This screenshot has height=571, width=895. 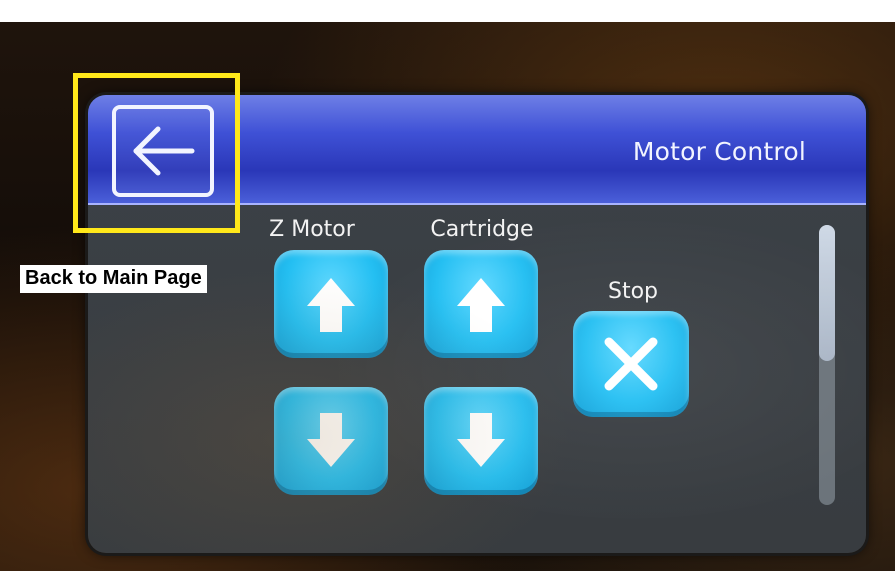 I want to click on cartridge-down-button, so click(x=481, y=441).